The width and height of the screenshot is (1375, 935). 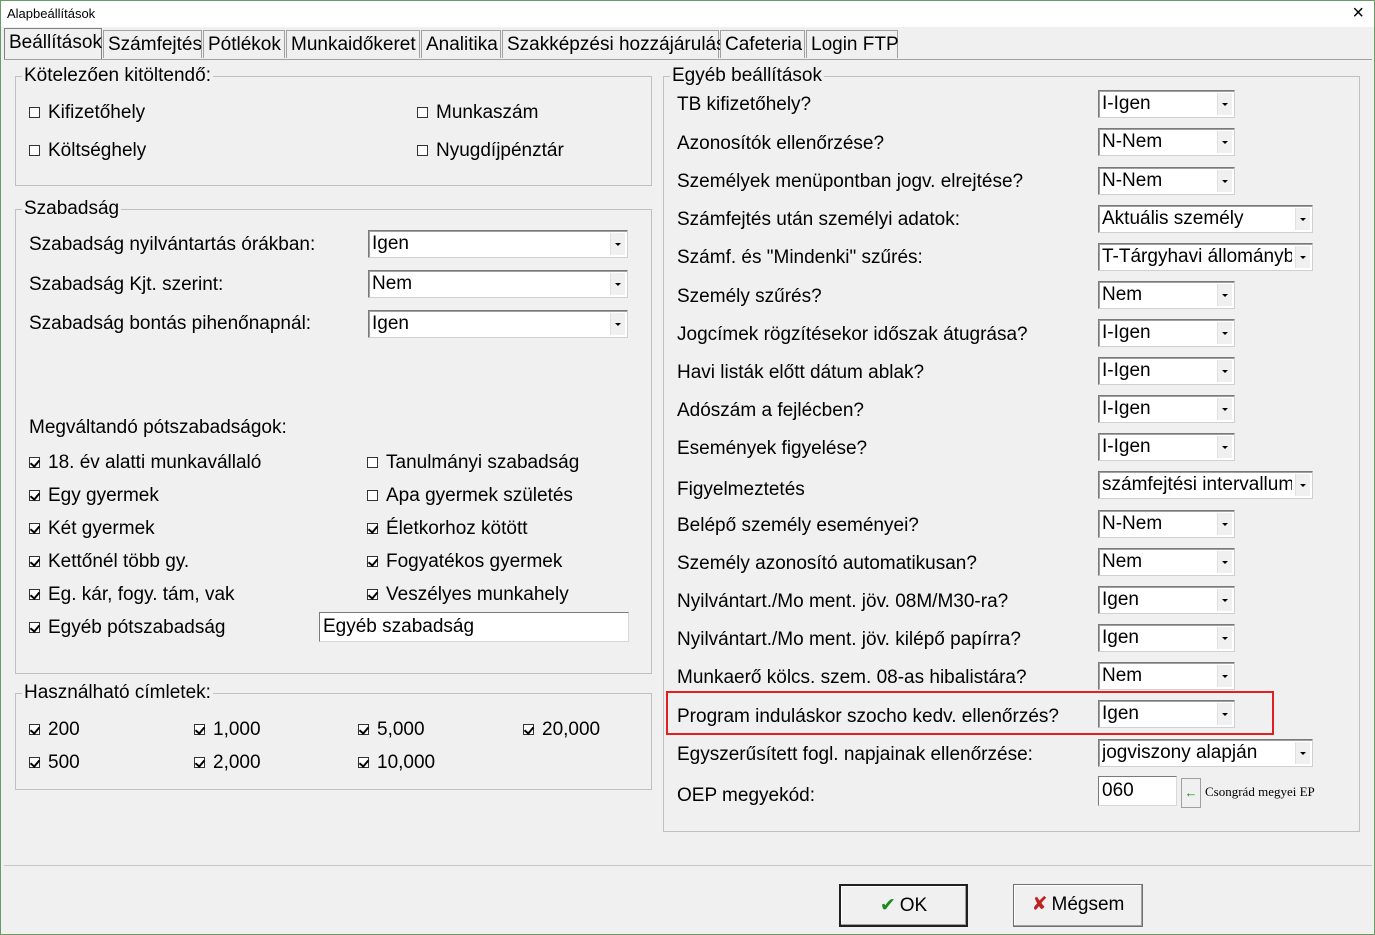 I want to click on extra-leave-other: Egyéb pótszabadság, so click(x=127, y=628).